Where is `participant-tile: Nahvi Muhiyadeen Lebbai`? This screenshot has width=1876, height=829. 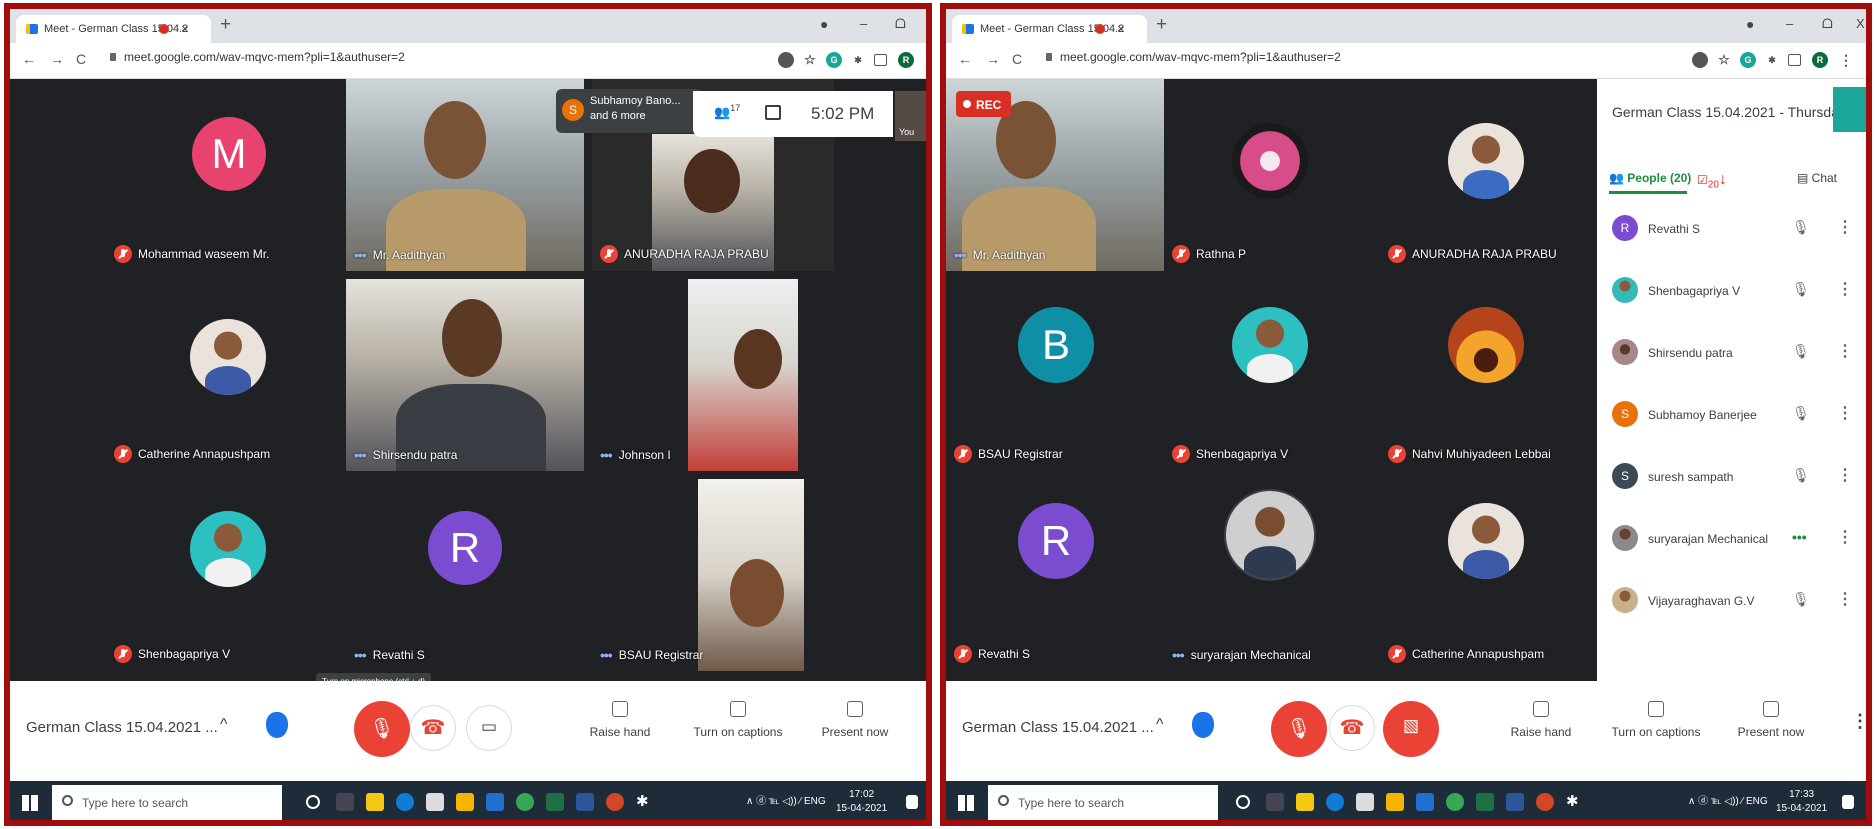
participant-tile: Nahvi Muhiyadeen Lebbai is located at coordinates (1488, 375).